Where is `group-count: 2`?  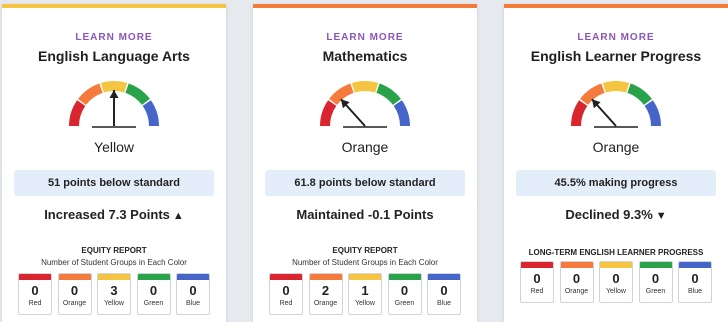
group-count: 2 is located at coordinates (325, 290).